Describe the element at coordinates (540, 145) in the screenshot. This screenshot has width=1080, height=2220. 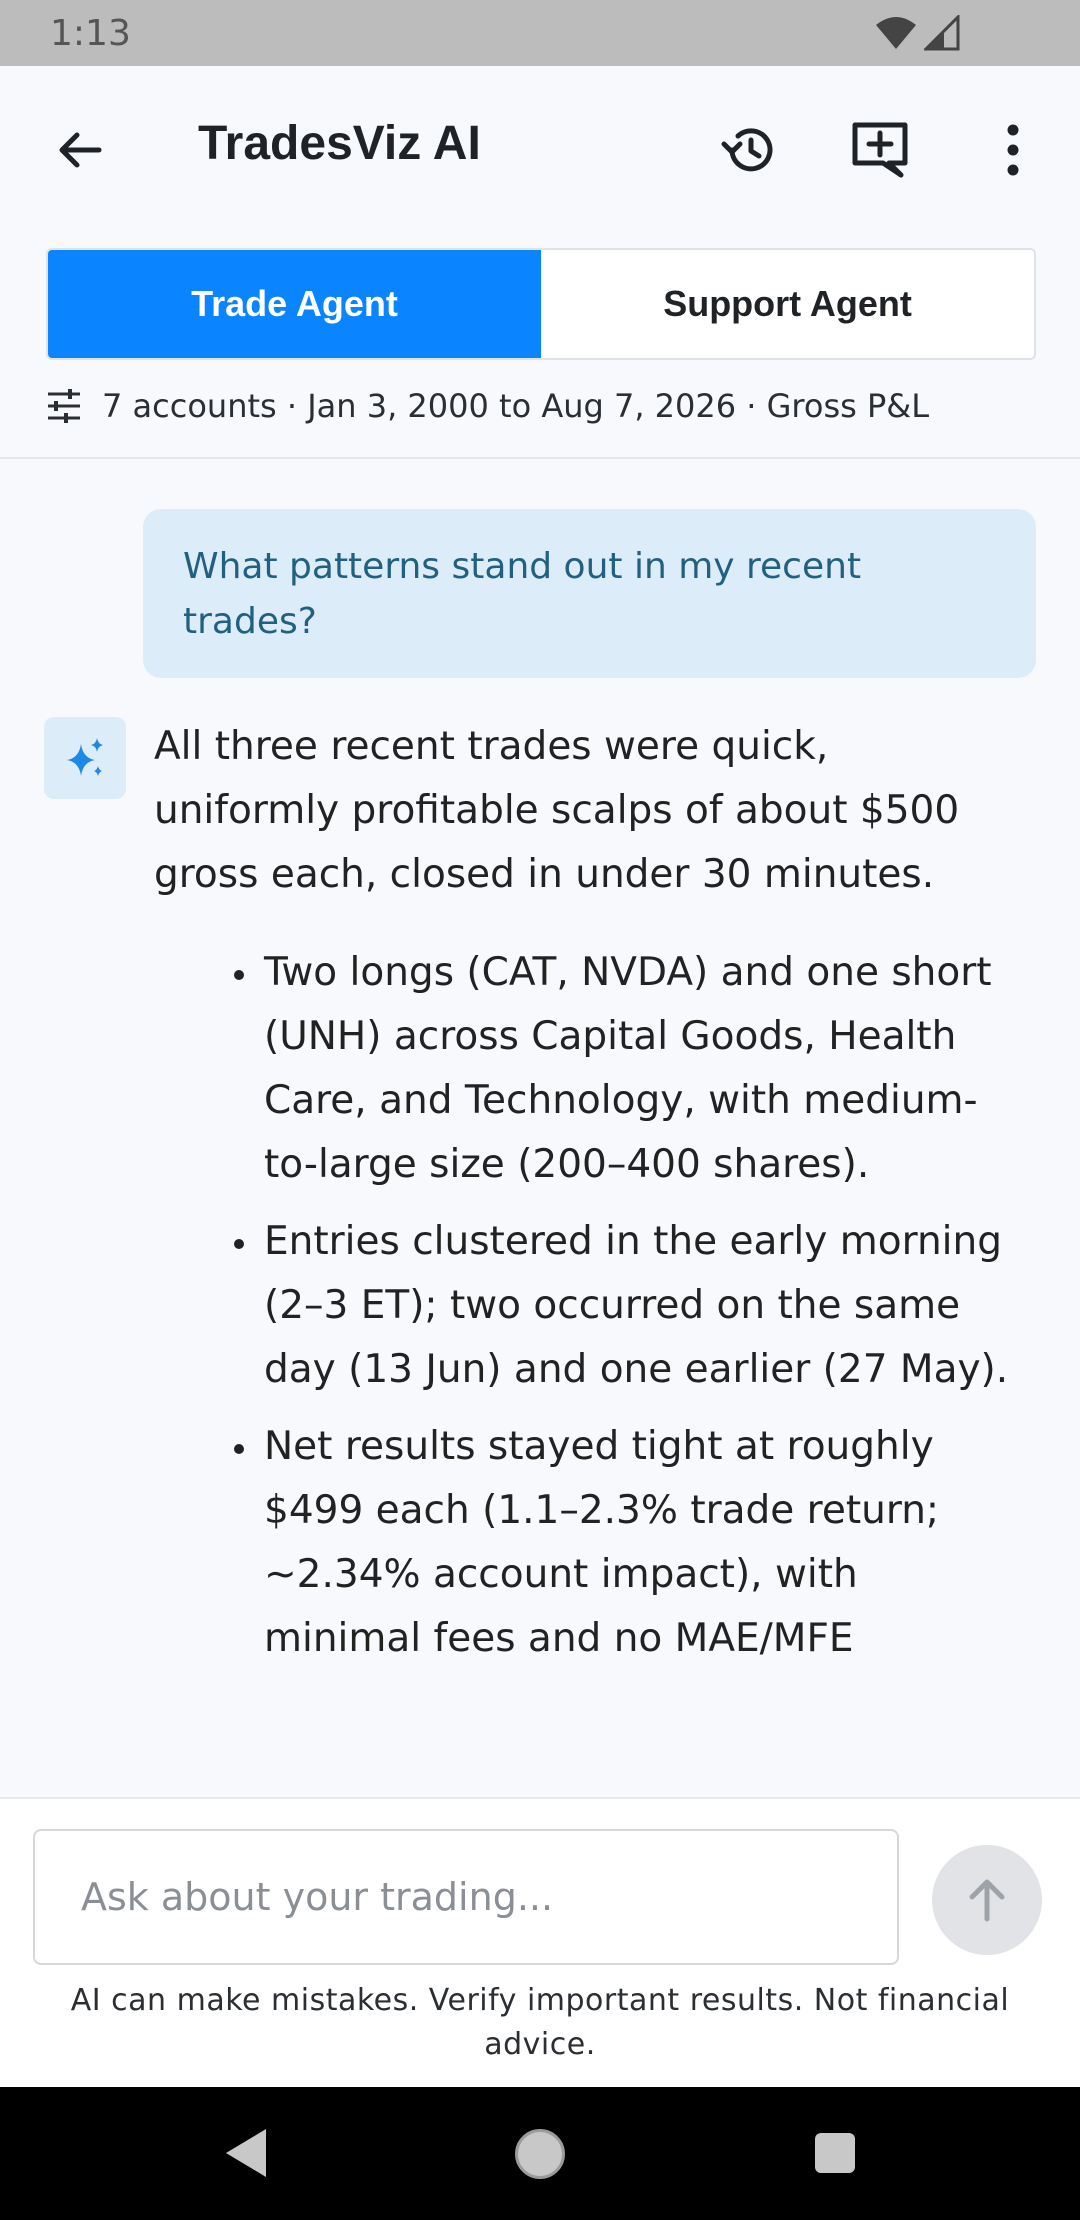
I see `app-bar: TradesViz AI` at that location.